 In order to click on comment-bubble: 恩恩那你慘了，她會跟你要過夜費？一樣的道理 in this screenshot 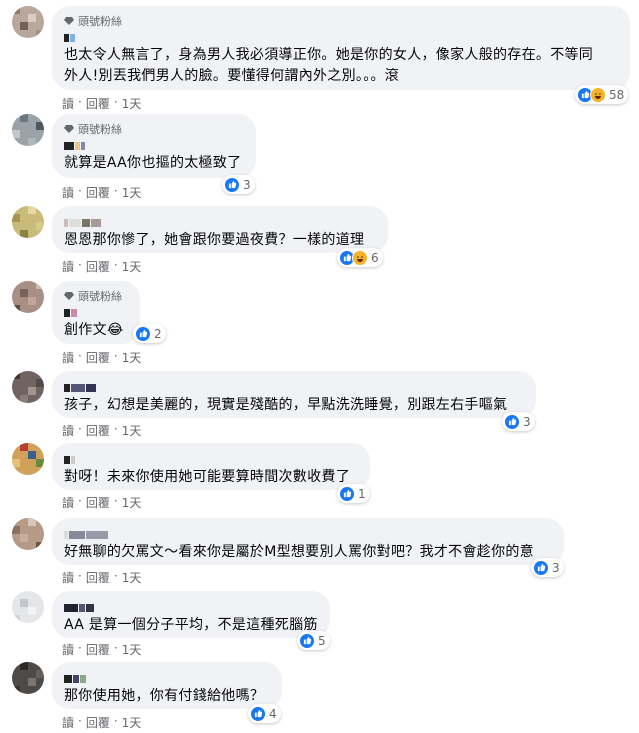, I will do `click(220, 229)`.